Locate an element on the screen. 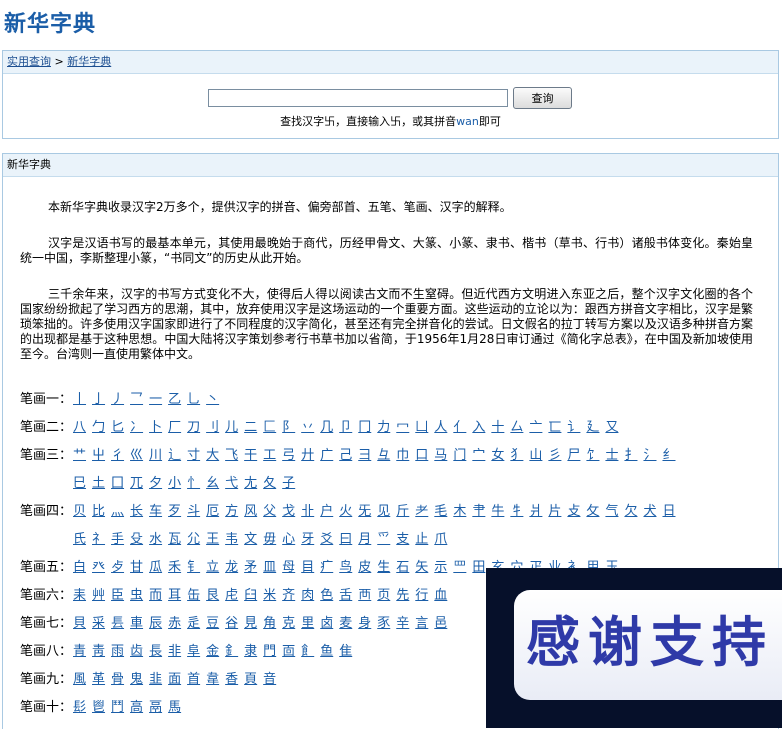  radical-link: 亠 is located at coordinates (535, 427).